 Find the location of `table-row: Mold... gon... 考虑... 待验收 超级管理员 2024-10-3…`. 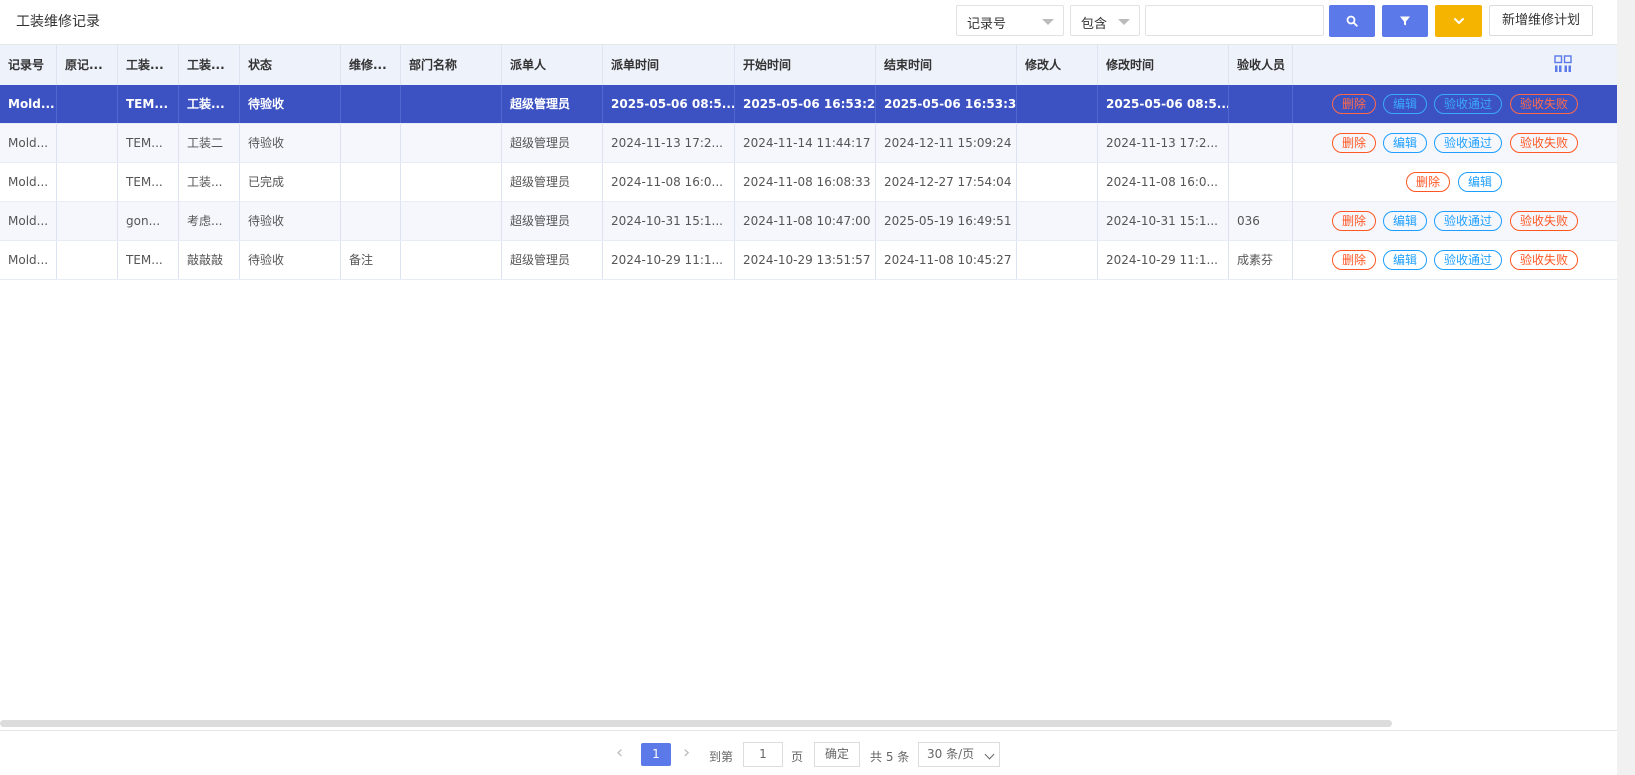

table-row: Mold... gon... 考虑... 待验收 超级管理员 2024-10-3… is located at coordinates (808, 221).